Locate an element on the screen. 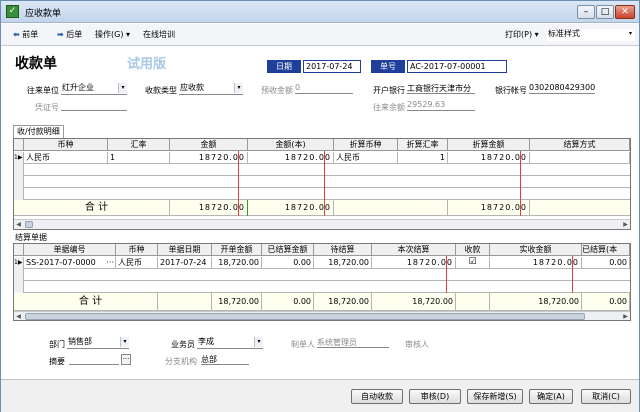 The height and width of the screenshot is (412, 640). cell-pending: 18,720.00 is located at coordinates (343, 263).